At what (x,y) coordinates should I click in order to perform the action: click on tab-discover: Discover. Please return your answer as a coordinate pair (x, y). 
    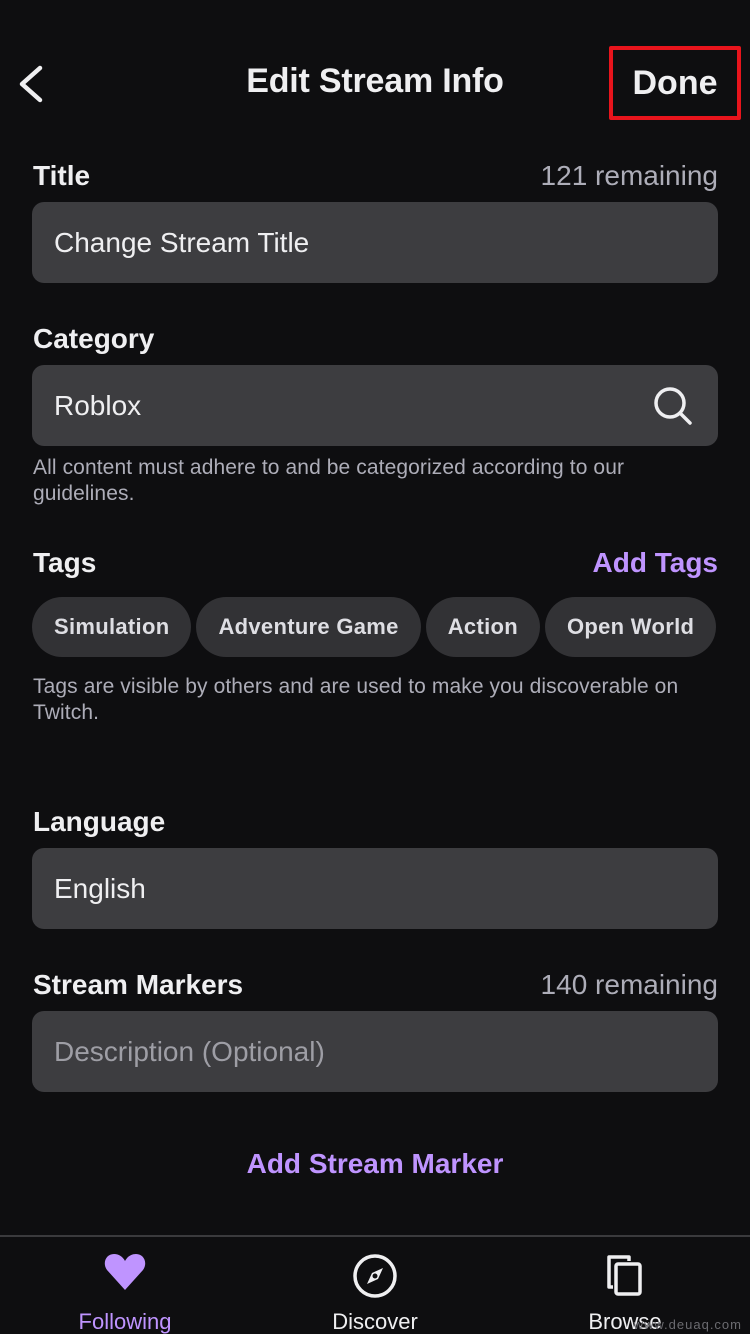
    Looking at the image, I should click on (375, 1285).